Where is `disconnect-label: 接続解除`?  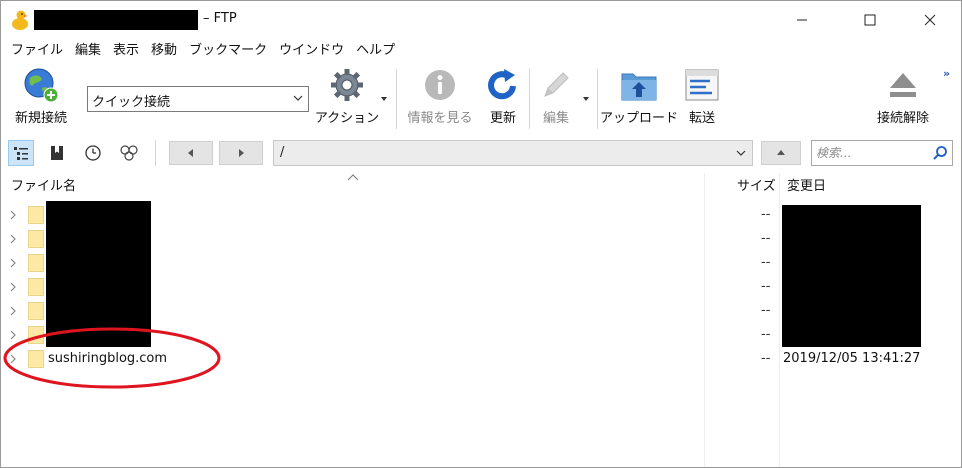 disconnect-label: 接続解除 is located at coordinates (902, 118).